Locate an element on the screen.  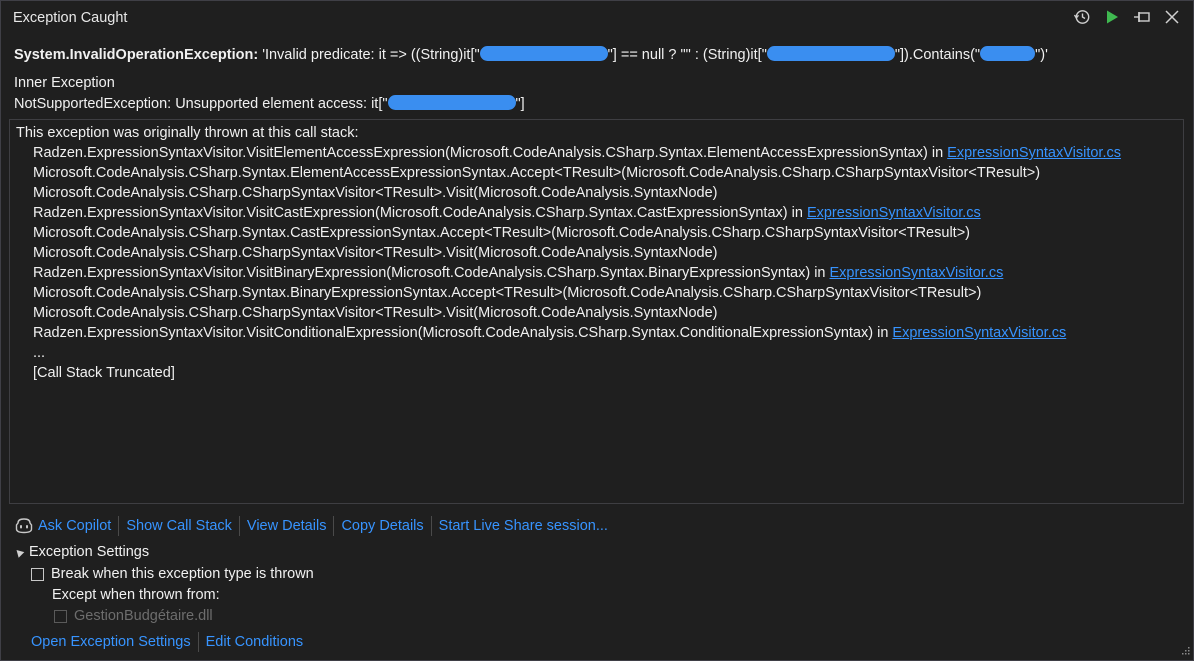
exception-settings-header: Exception Settings is located at coordinates (81, 552).